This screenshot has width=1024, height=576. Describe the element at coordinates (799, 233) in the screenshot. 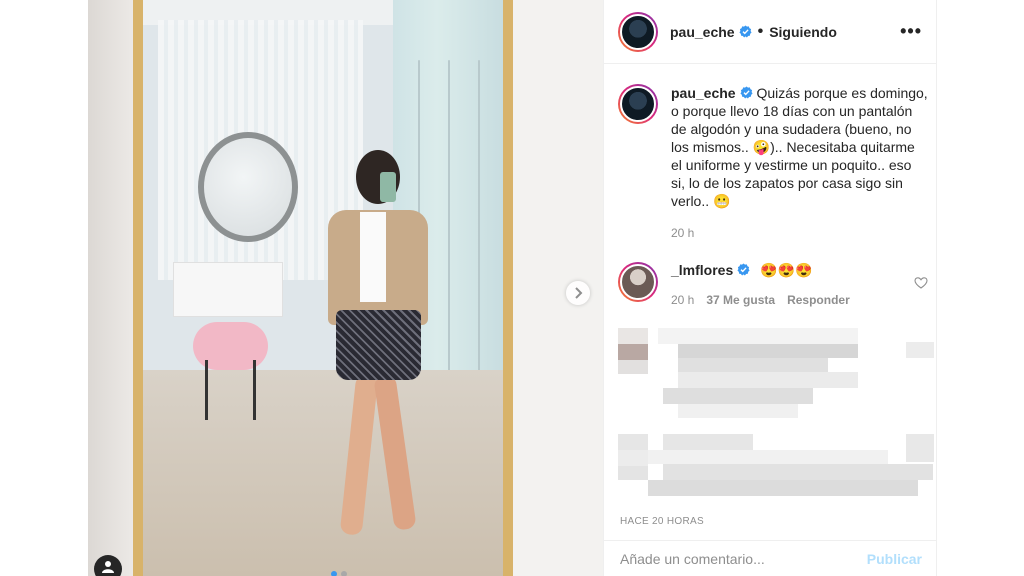

I see `caption-time: 20 h` at that location.